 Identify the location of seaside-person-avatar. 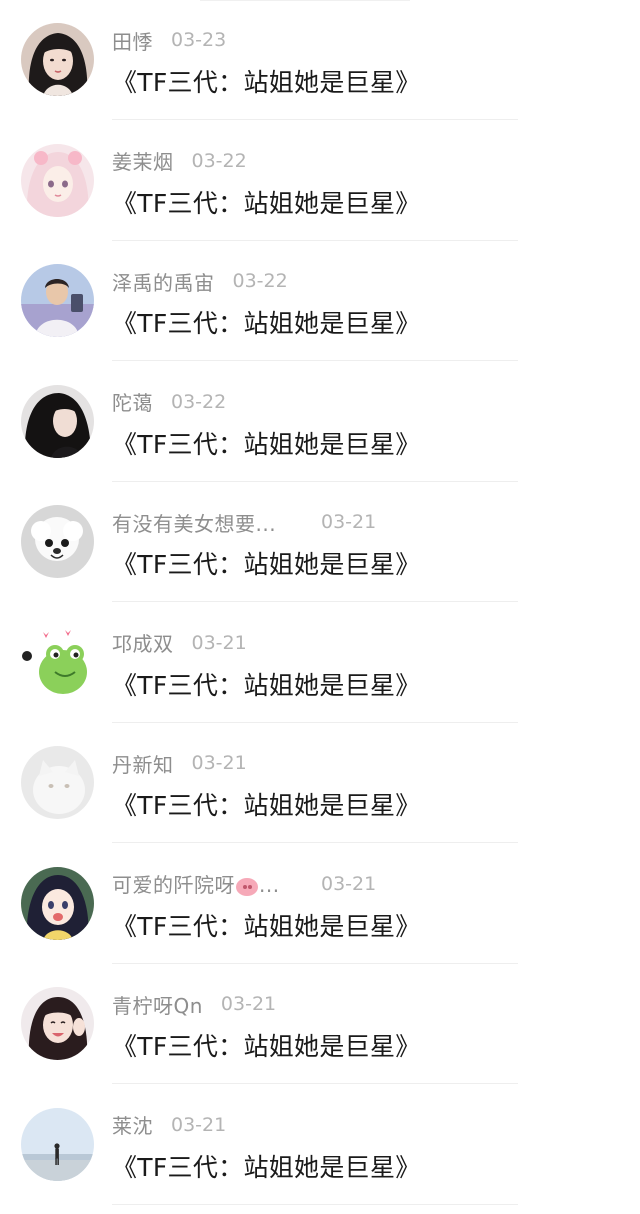
(57, 1144).